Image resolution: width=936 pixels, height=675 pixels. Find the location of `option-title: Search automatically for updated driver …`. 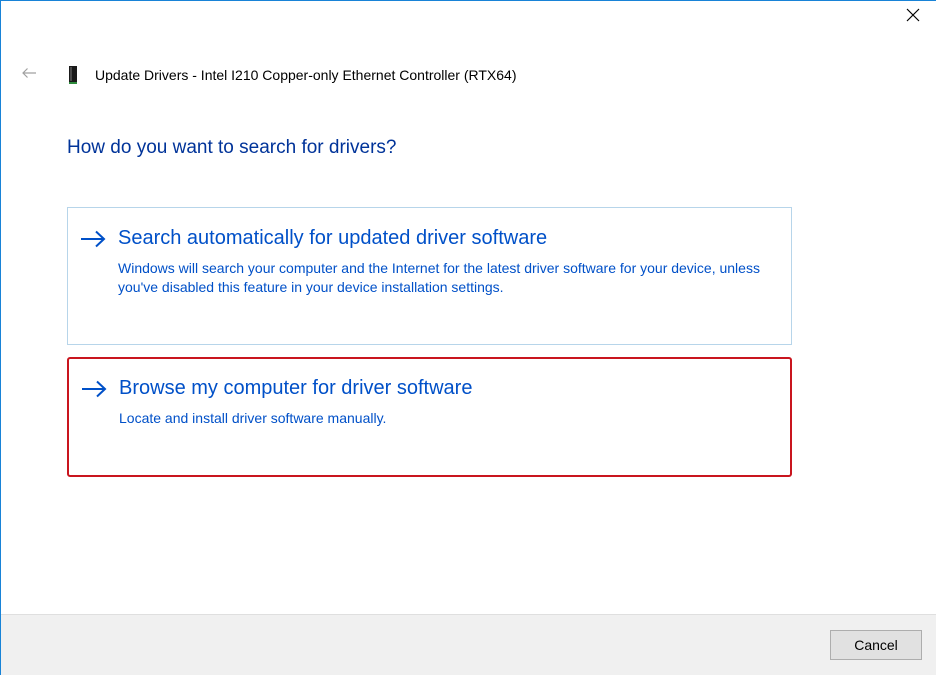

option-title: Search automatically for updated driver … is located at coordinates (333, 238).